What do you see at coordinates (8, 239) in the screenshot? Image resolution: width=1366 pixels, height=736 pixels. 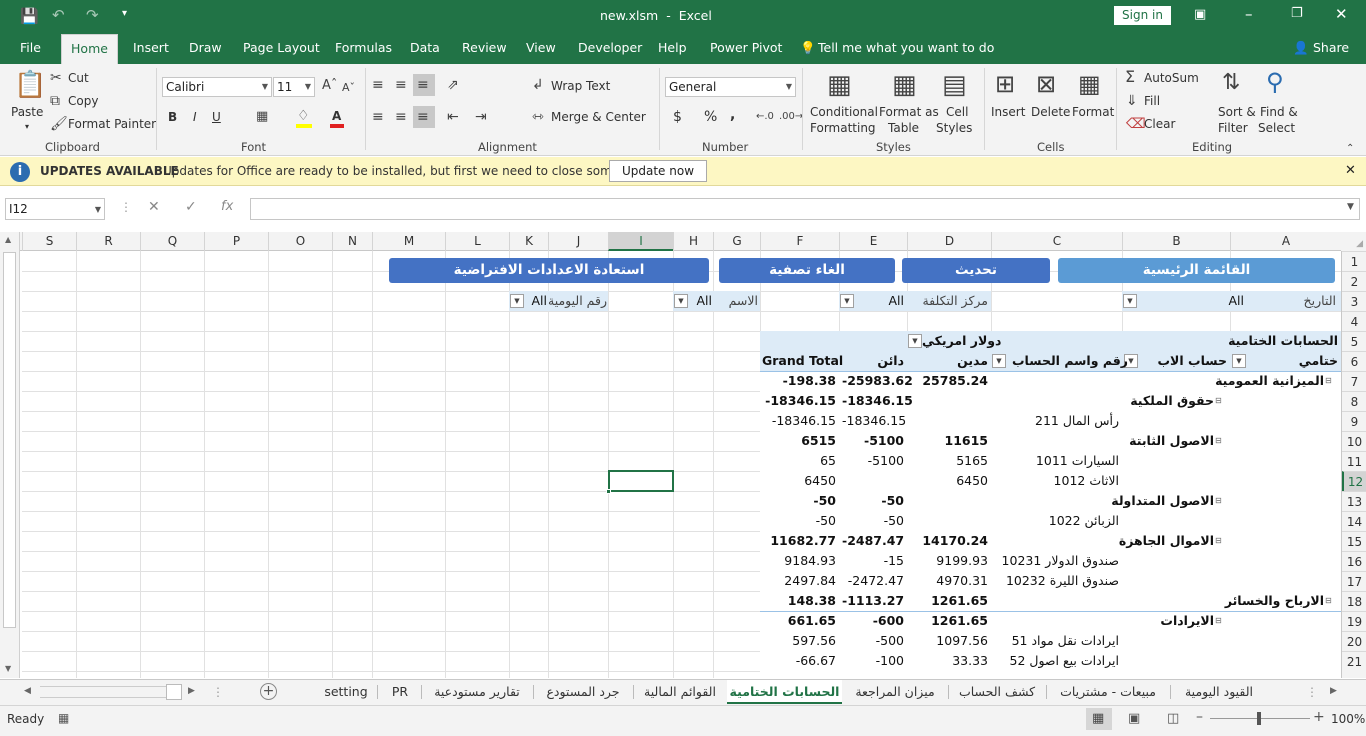 I see `scroll-up-icon: ▲` at bounding box center [8, 239].